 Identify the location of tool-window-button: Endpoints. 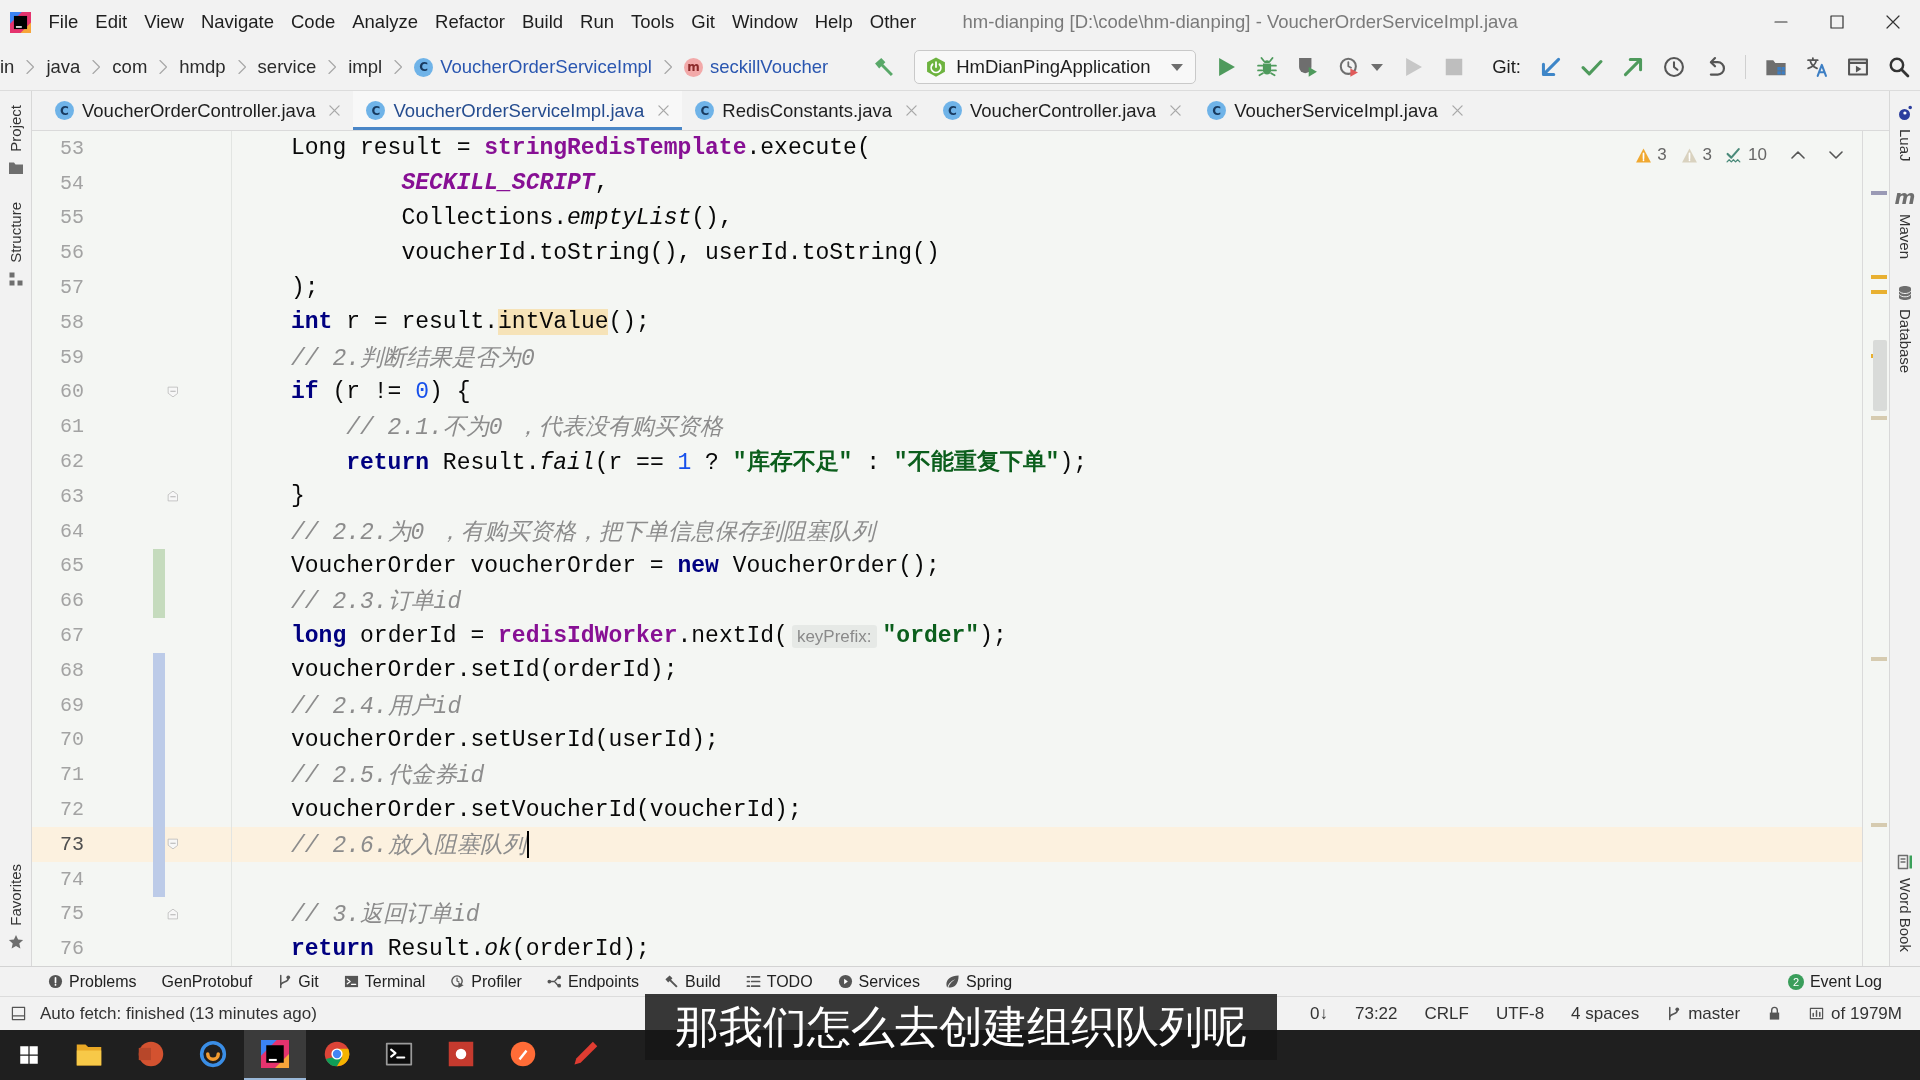
(593, 981).